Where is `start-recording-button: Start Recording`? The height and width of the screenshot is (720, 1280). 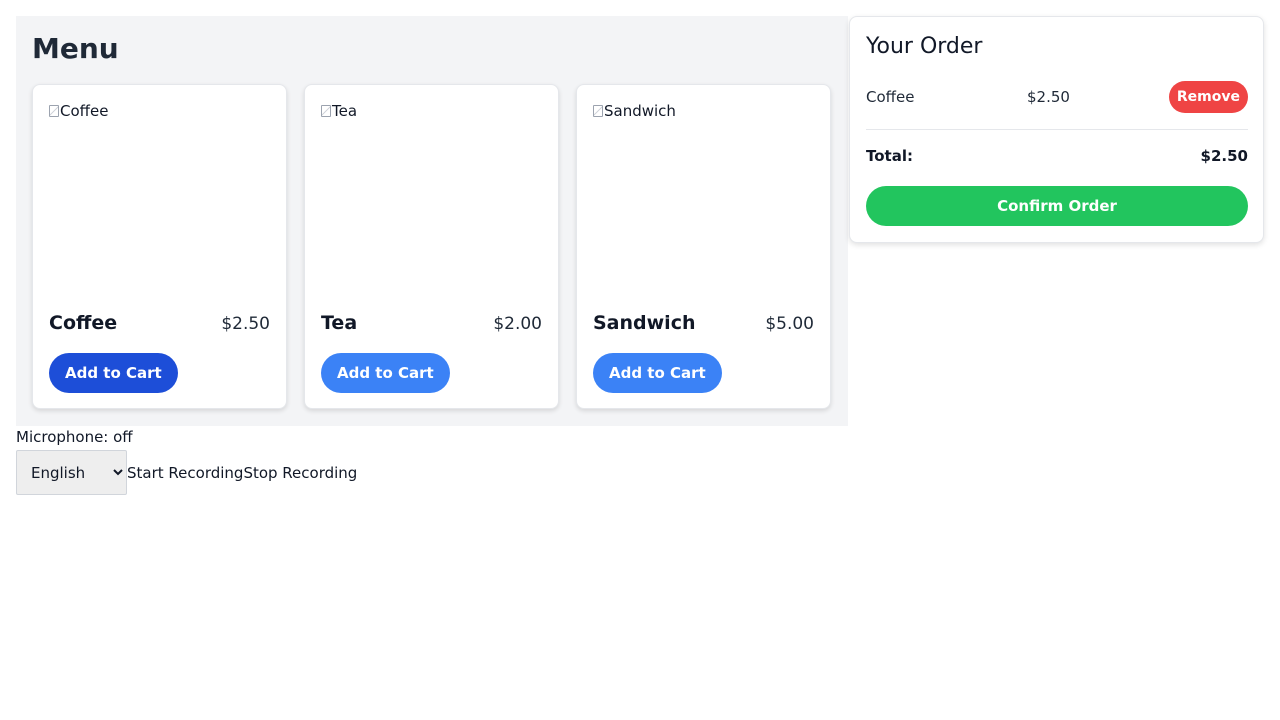 start-recording-button: Start Recording is located at coordinates (185, 473).